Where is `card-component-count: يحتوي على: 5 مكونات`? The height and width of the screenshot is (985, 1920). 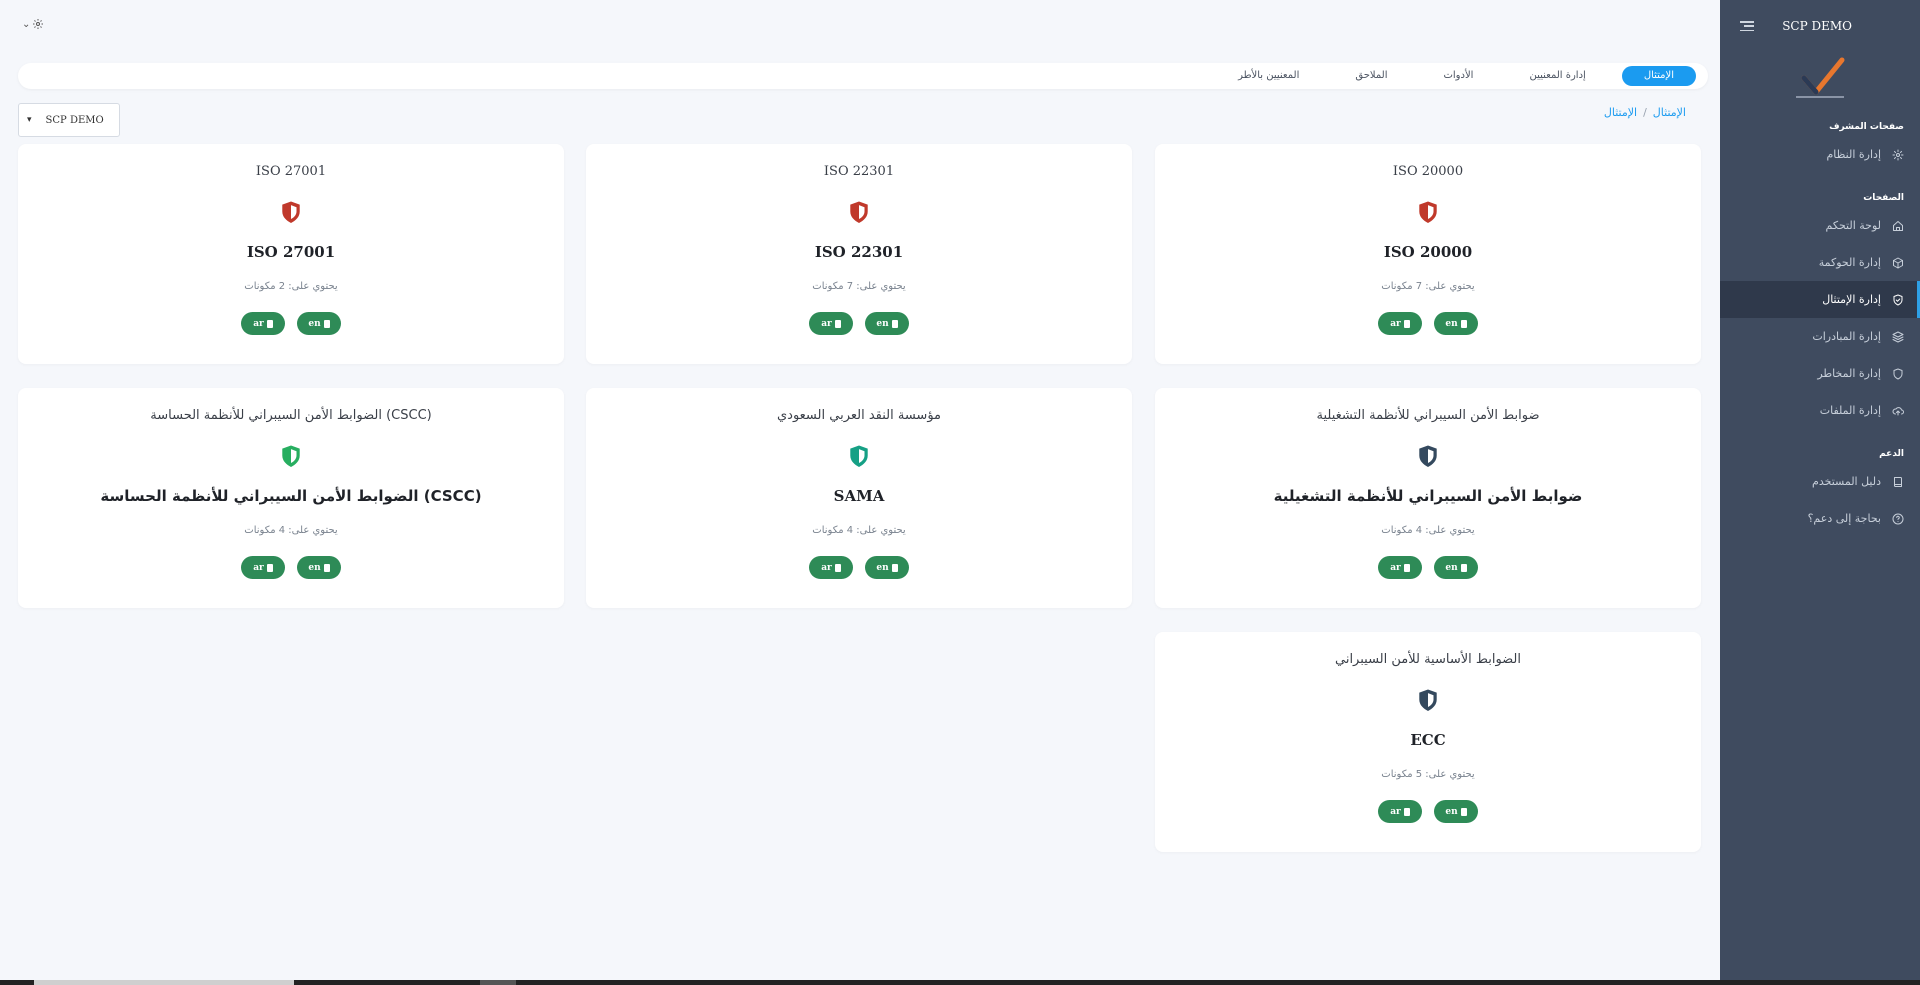
card-component-count: يحتوي على: 5 مكونات is located at coordinates (1428, 774).